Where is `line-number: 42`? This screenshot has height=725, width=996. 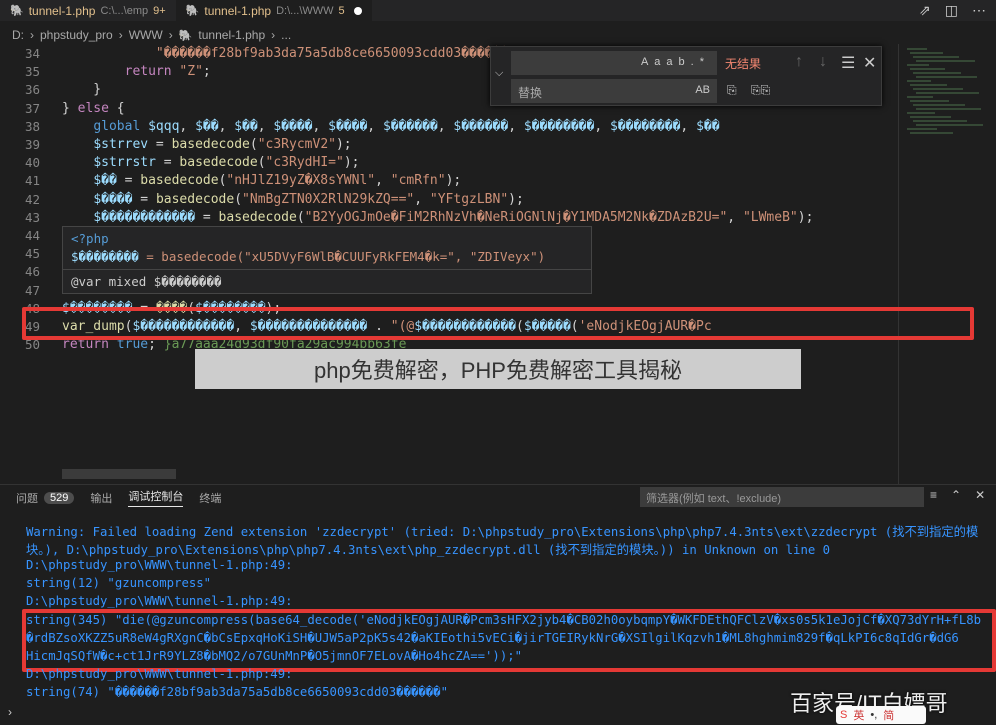 line-number: 42 is located at coordinates (32, 199).